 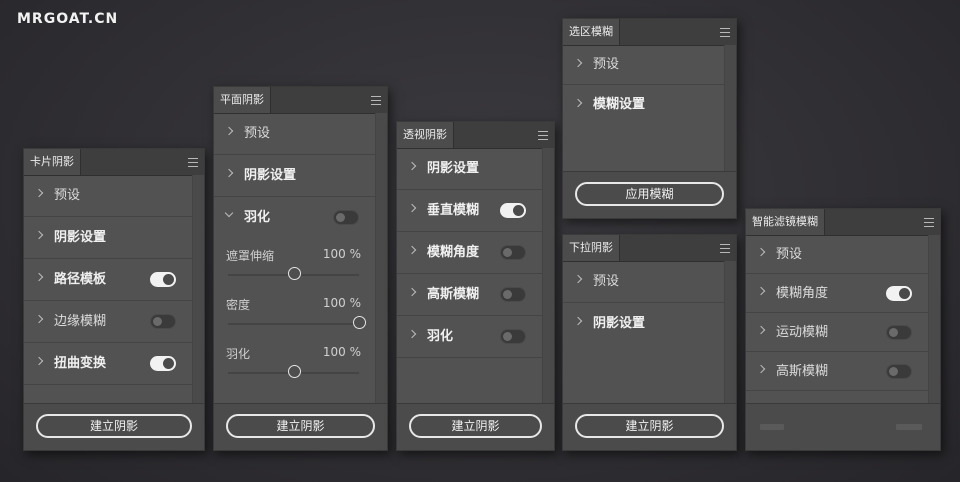 What do you see at coordinates (649, 248) in the screenshot?
I see `panel-header: 下拉阴影` at bounding box center [649, 248].